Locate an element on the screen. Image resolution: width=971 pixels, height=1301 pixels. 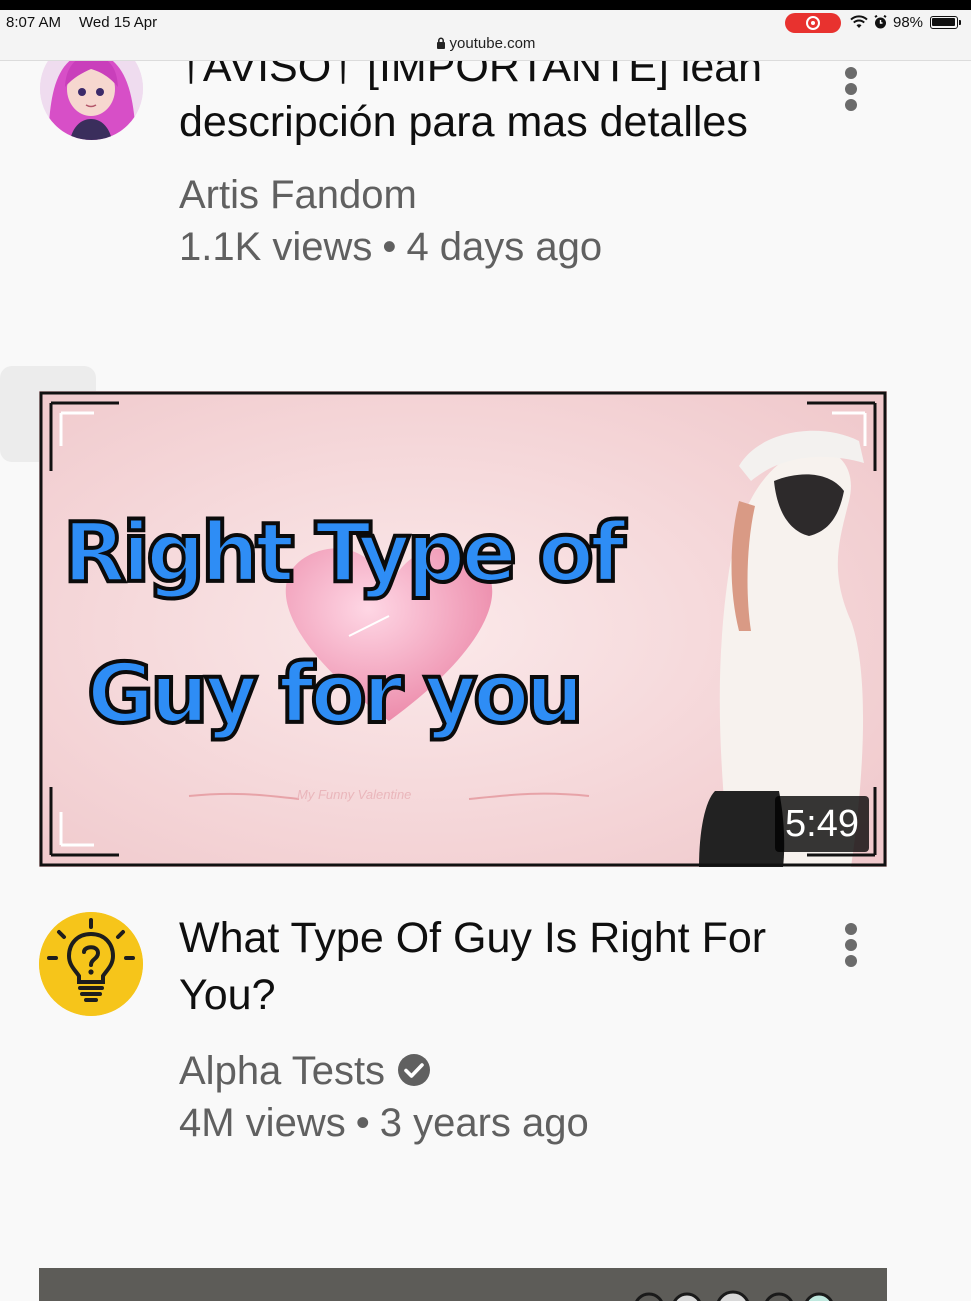
channel-name: Artis Fandom is located at coordinates (298, 195).